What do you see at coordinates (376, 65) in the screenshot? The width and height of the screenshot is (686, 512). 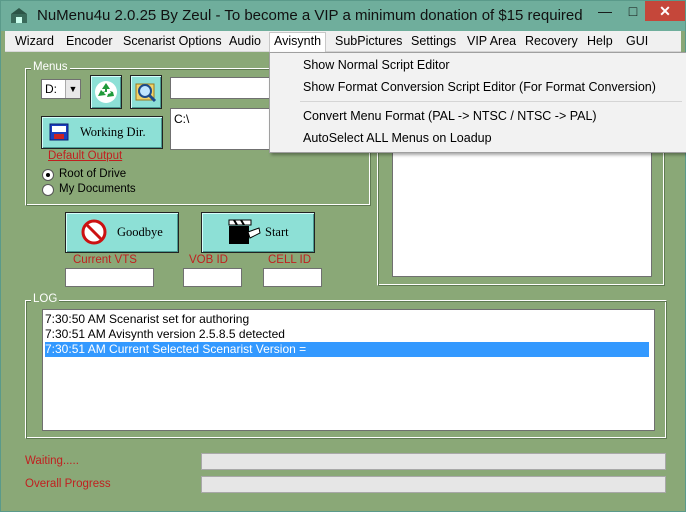 I see `menu-item-normal-script-editor: Show Normal Script Editor` at bounding box center [376, 65].